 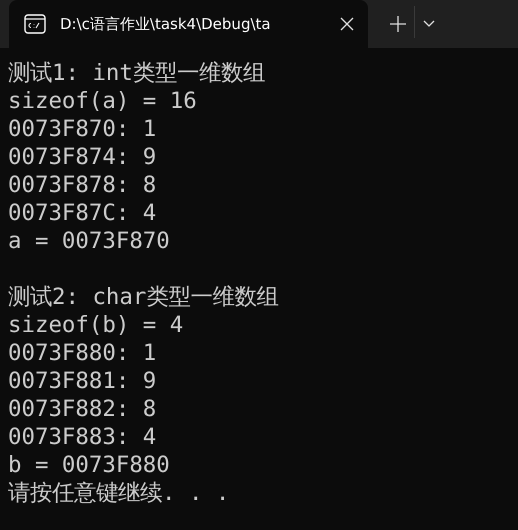 I want to click on console-line: sizeof(a) = 16, so click(x=103, y=101).